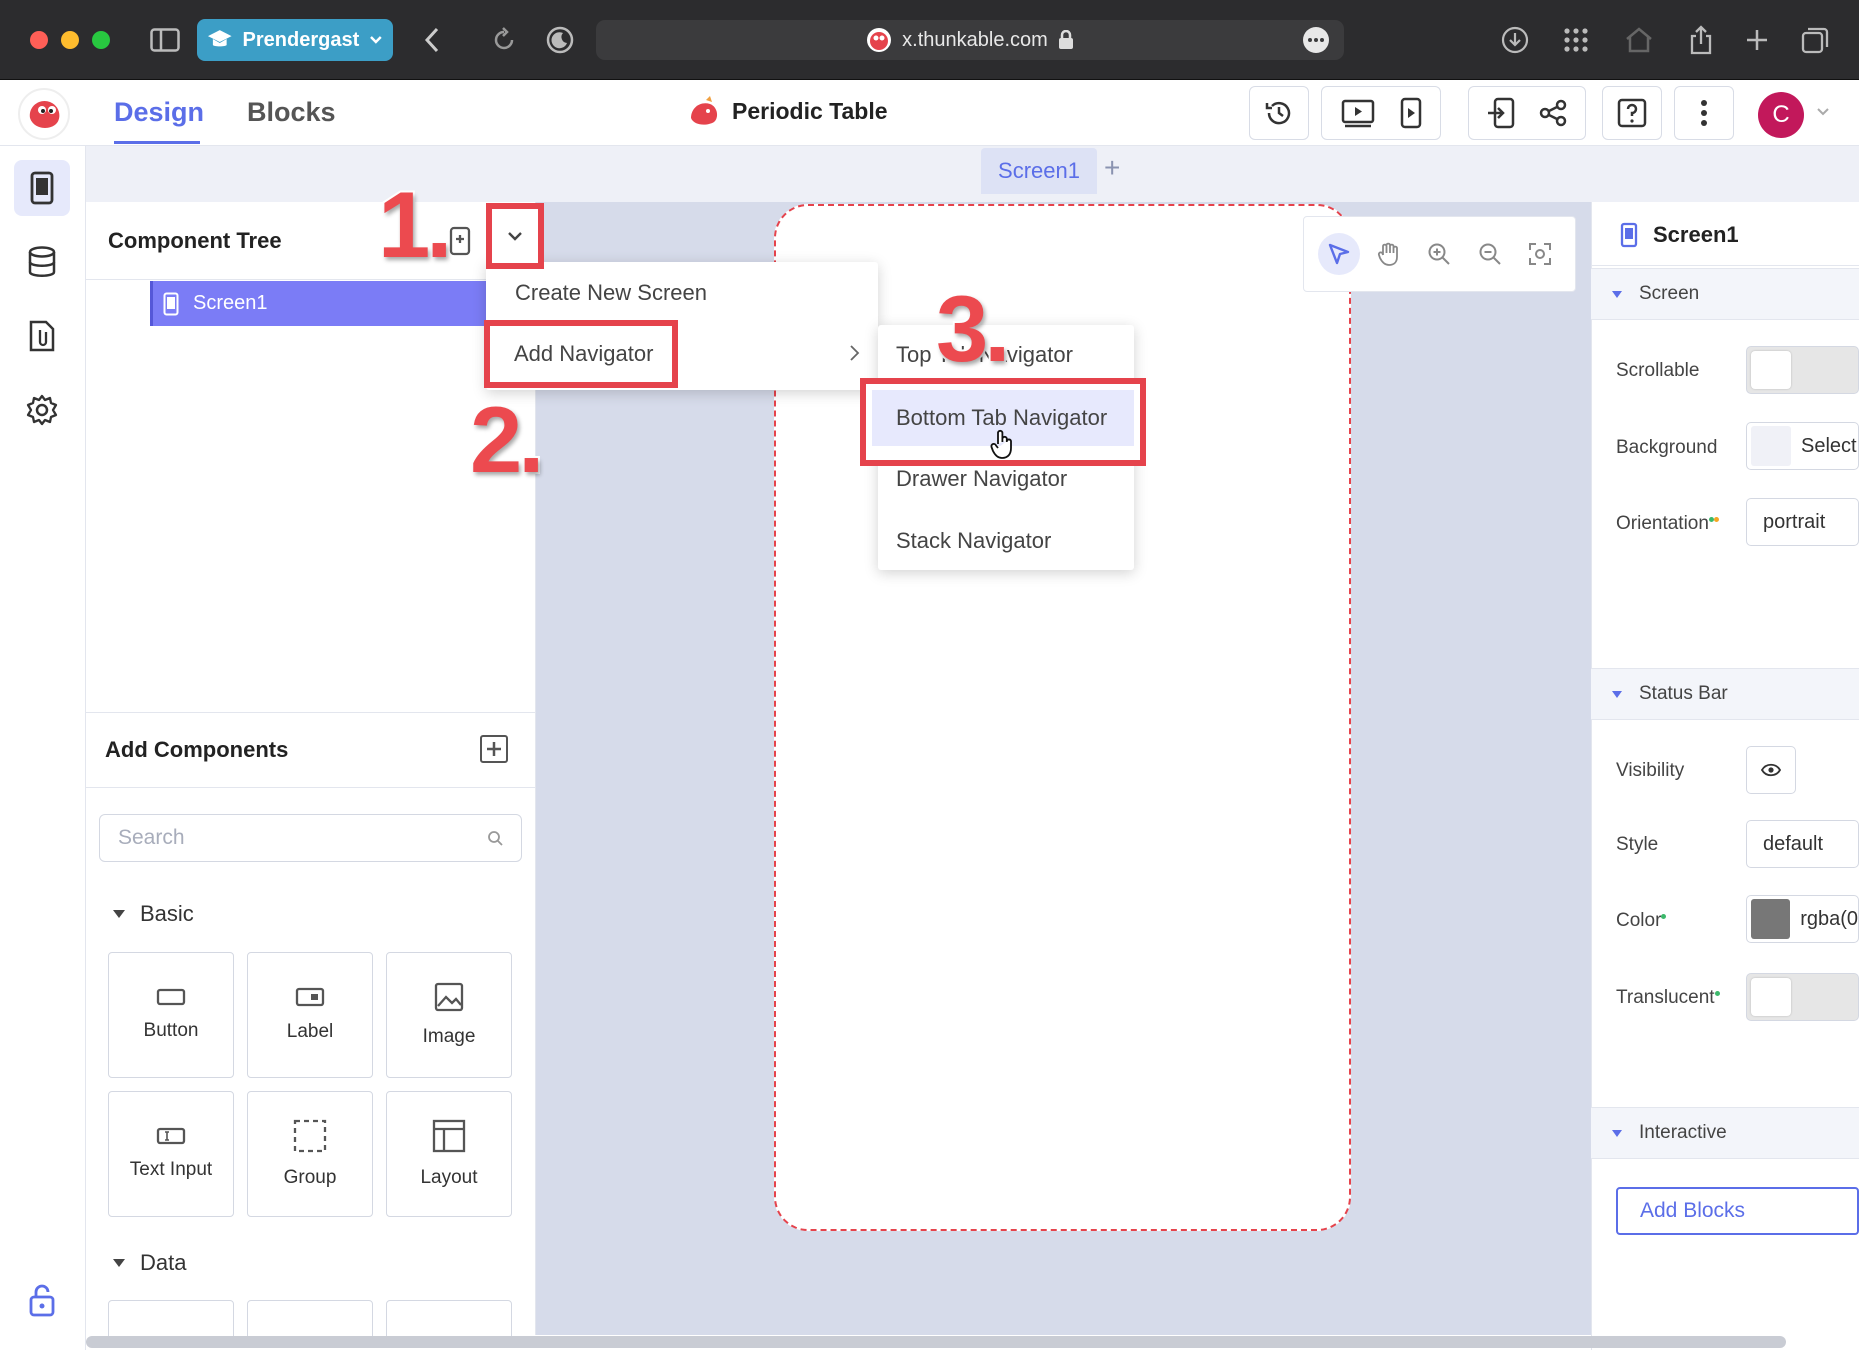  I want to click on home-icon, so click(1639, 40).